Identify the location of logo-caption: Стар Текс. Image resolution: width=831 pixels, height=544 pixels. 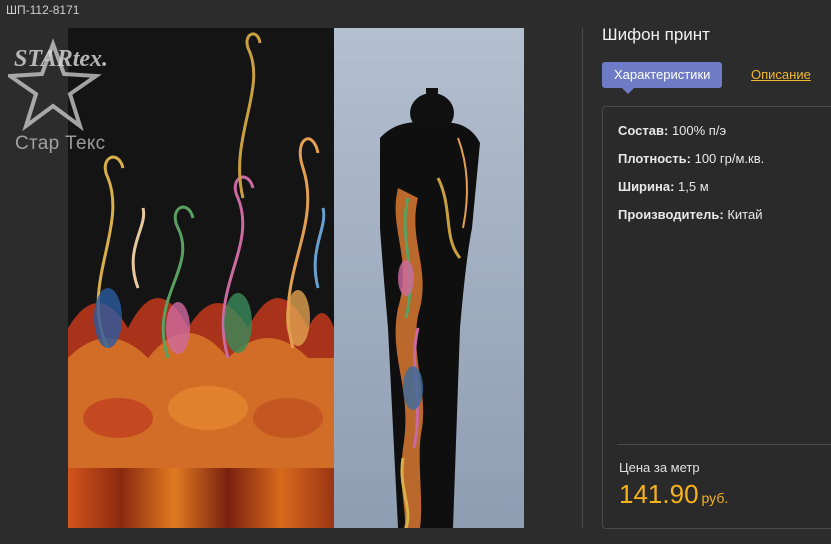
(60, 143).